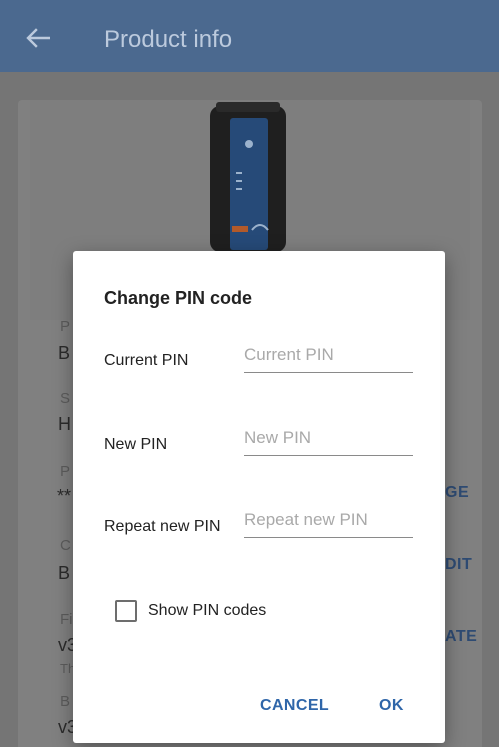  Describe the element at coordinates (65, 545) in the screenshot. I see `bg-text: C` at that location.